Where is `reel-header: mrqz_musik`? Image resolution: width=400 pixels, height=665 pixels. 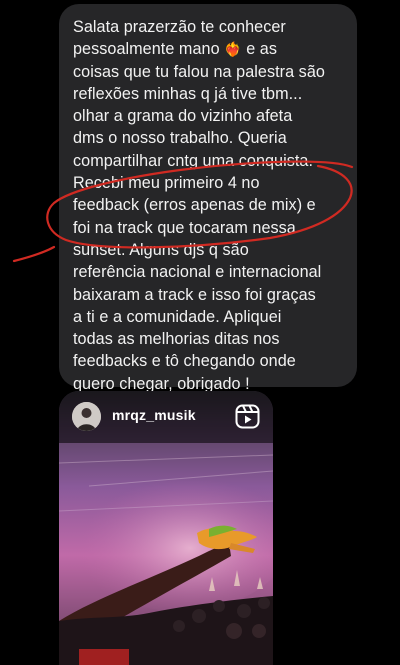 reel-header: mrqz_musik is located at coordinates (166, 416).